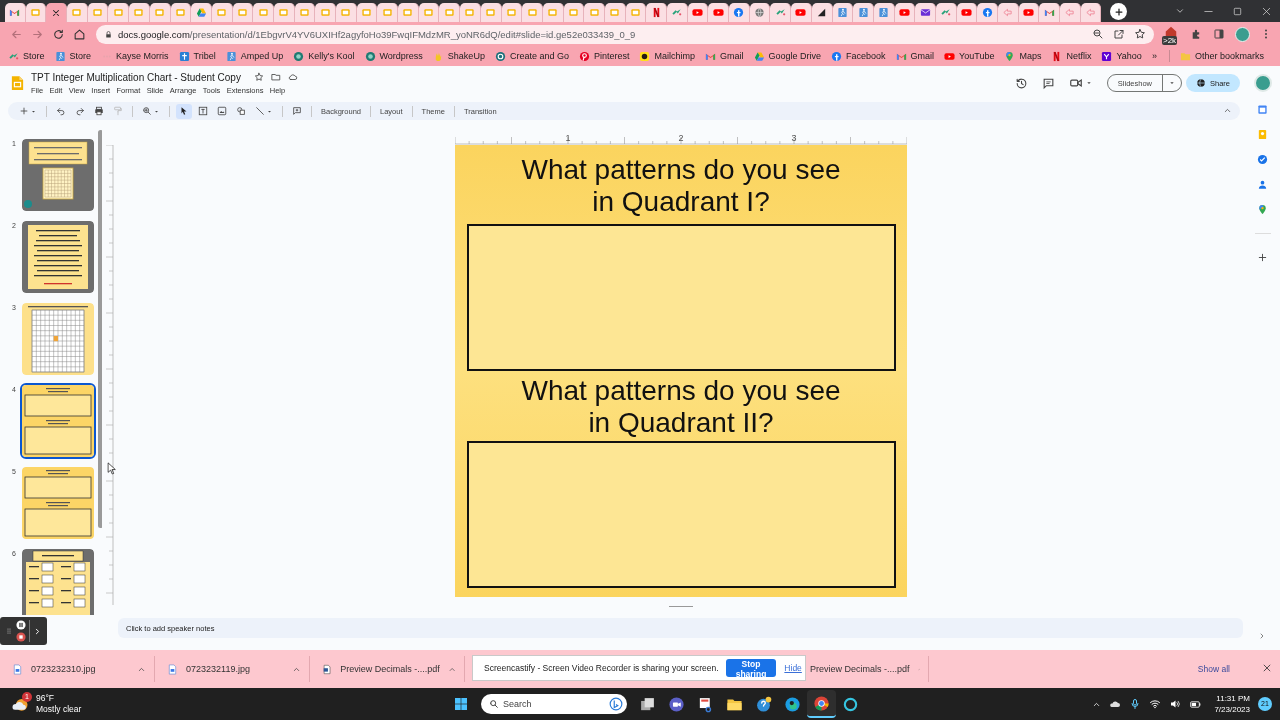  What do you see at coordinates (554, 704) in the screenshot?
I see `search-field: Search` at bounding box center [554, 704].